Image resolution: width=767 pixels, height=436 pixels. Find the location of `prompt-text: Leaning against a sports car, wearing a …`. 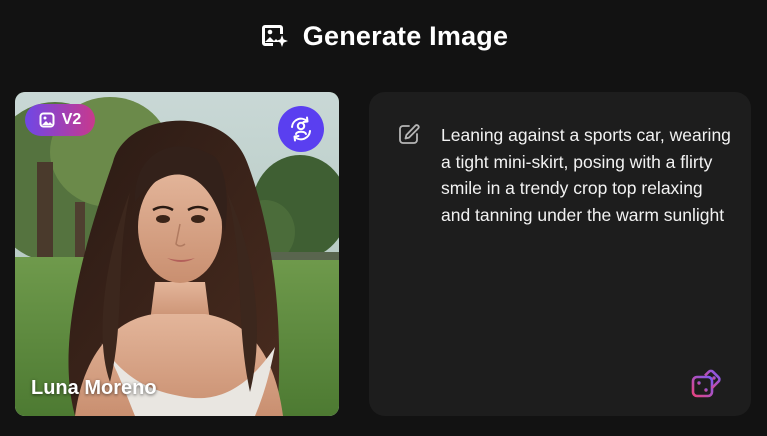

prompt-text: Leaning against a sports car, wearing a … is located at coordinates (586, 175).